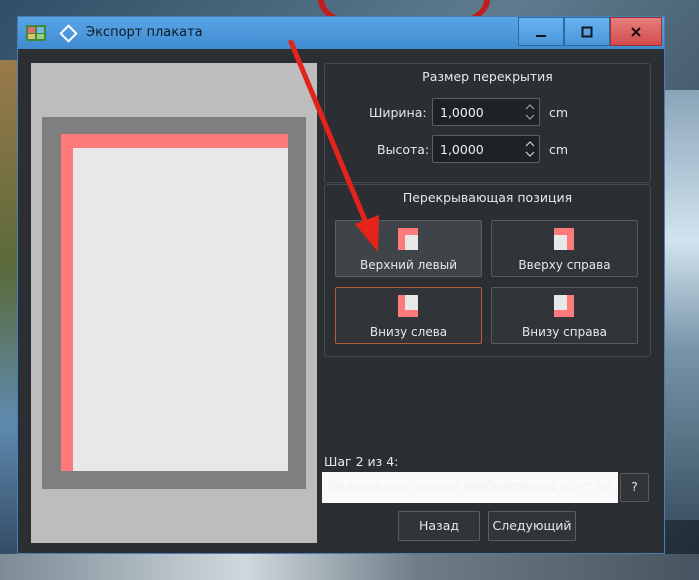  I want to click on width-unit: cm, so click(559, 112).